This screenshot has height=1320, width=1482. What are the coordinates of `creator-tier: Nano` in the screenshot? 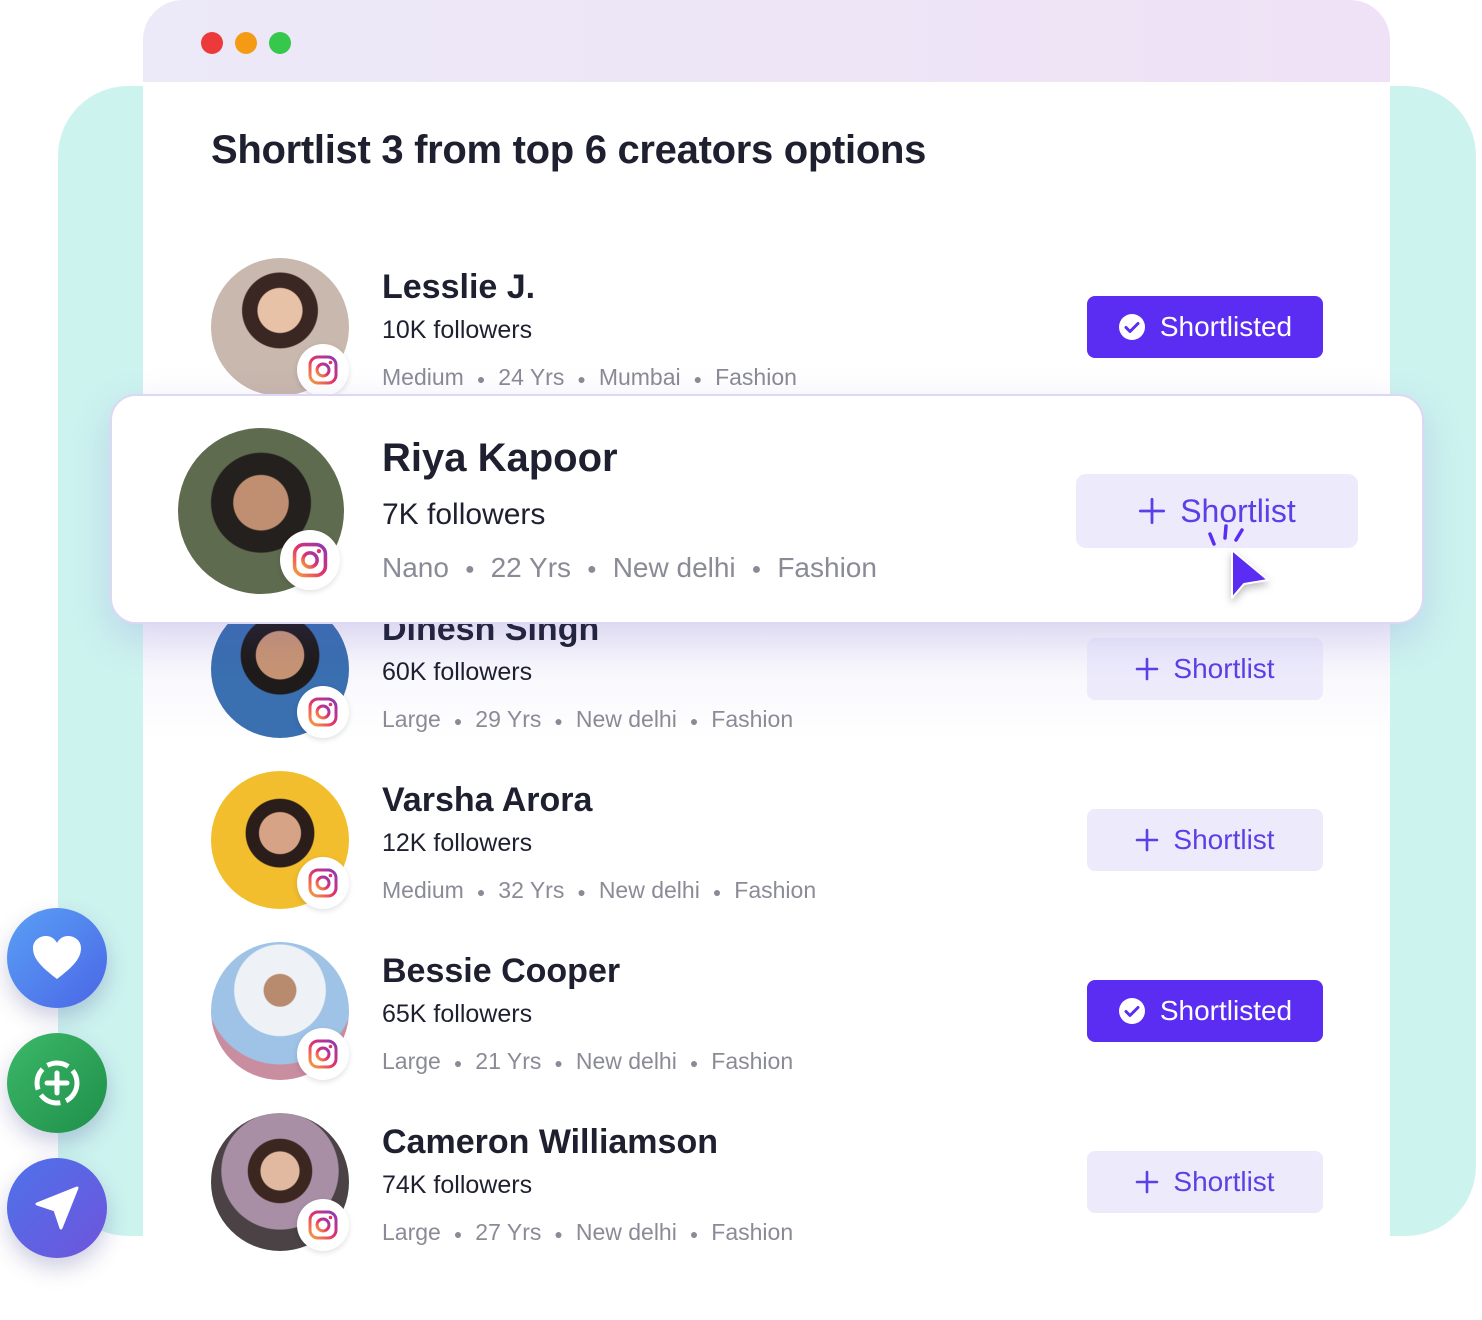 It's located at (415, 567).